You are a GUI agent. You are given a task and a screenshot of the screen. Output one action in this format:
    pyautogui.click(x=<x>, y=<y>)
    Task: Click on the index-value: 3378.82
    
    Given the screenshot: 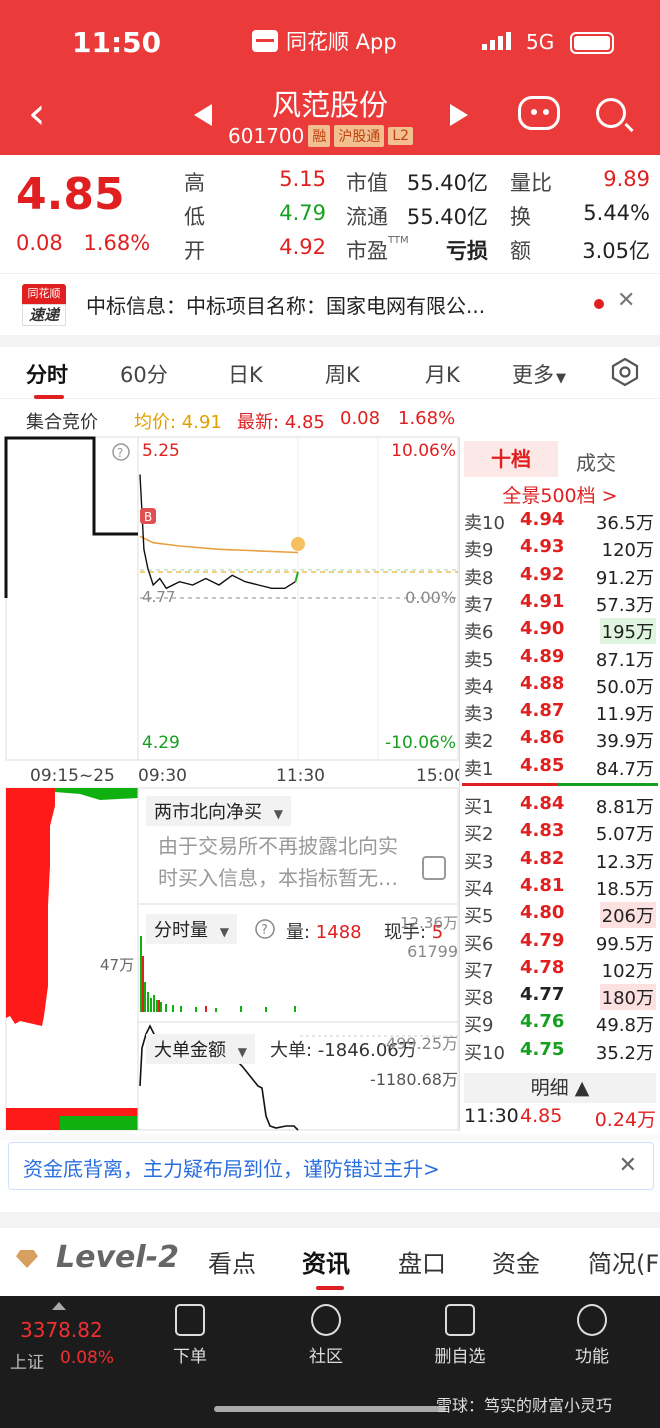 What is the action you would take?
    pyautogui.click(x=61, y=1330)
    